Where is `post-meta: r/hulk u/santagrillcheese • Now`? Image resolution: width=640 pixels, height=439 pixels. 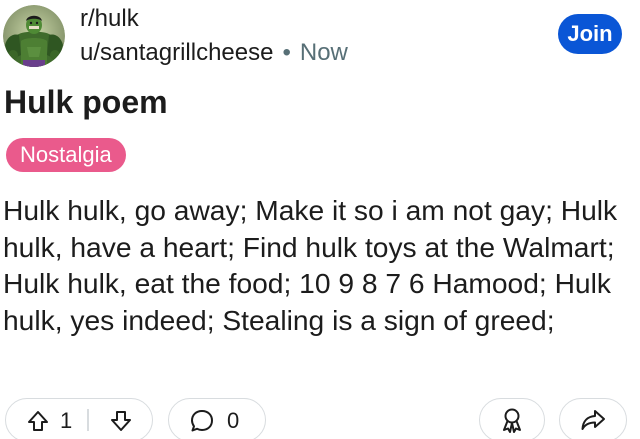 post-meta: r/hulk u/santagrillcheese • Now is located at coordinates (214, 36).